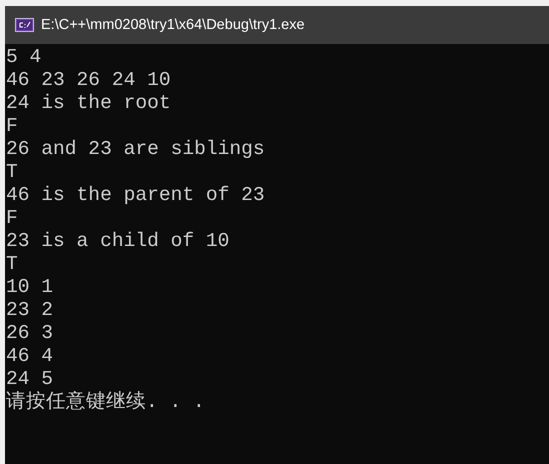  What do you see at coordinates (24, 57) in the screenshot?
I see `console-output-line: 5 4` at bounding box center [24, 57].